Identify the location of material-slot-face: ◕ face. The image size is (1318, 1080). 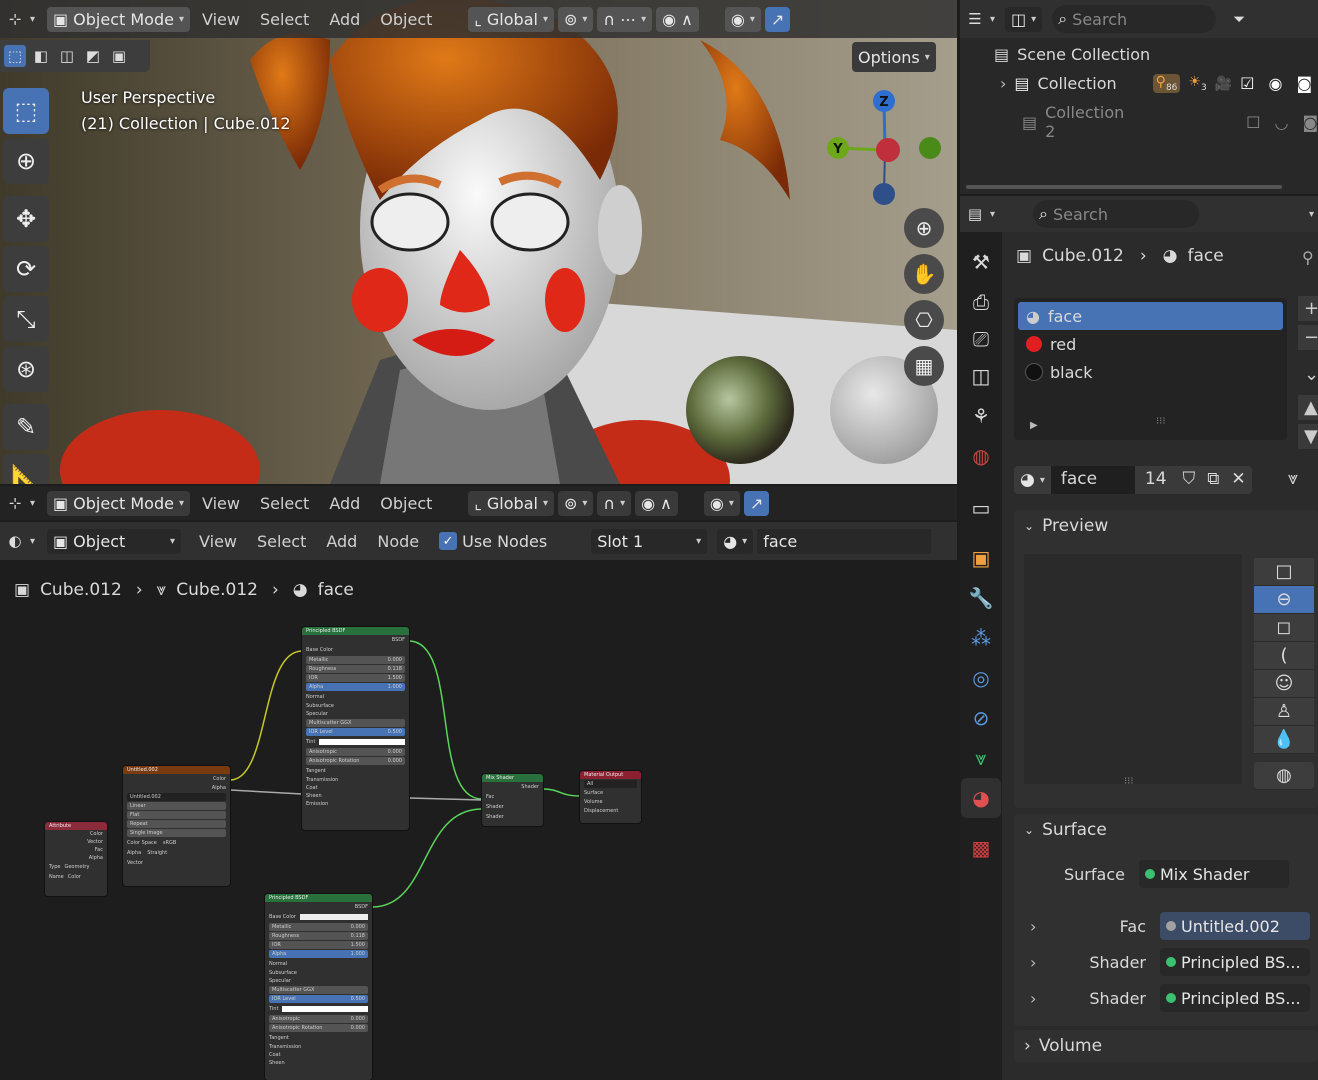
(1150, 316).